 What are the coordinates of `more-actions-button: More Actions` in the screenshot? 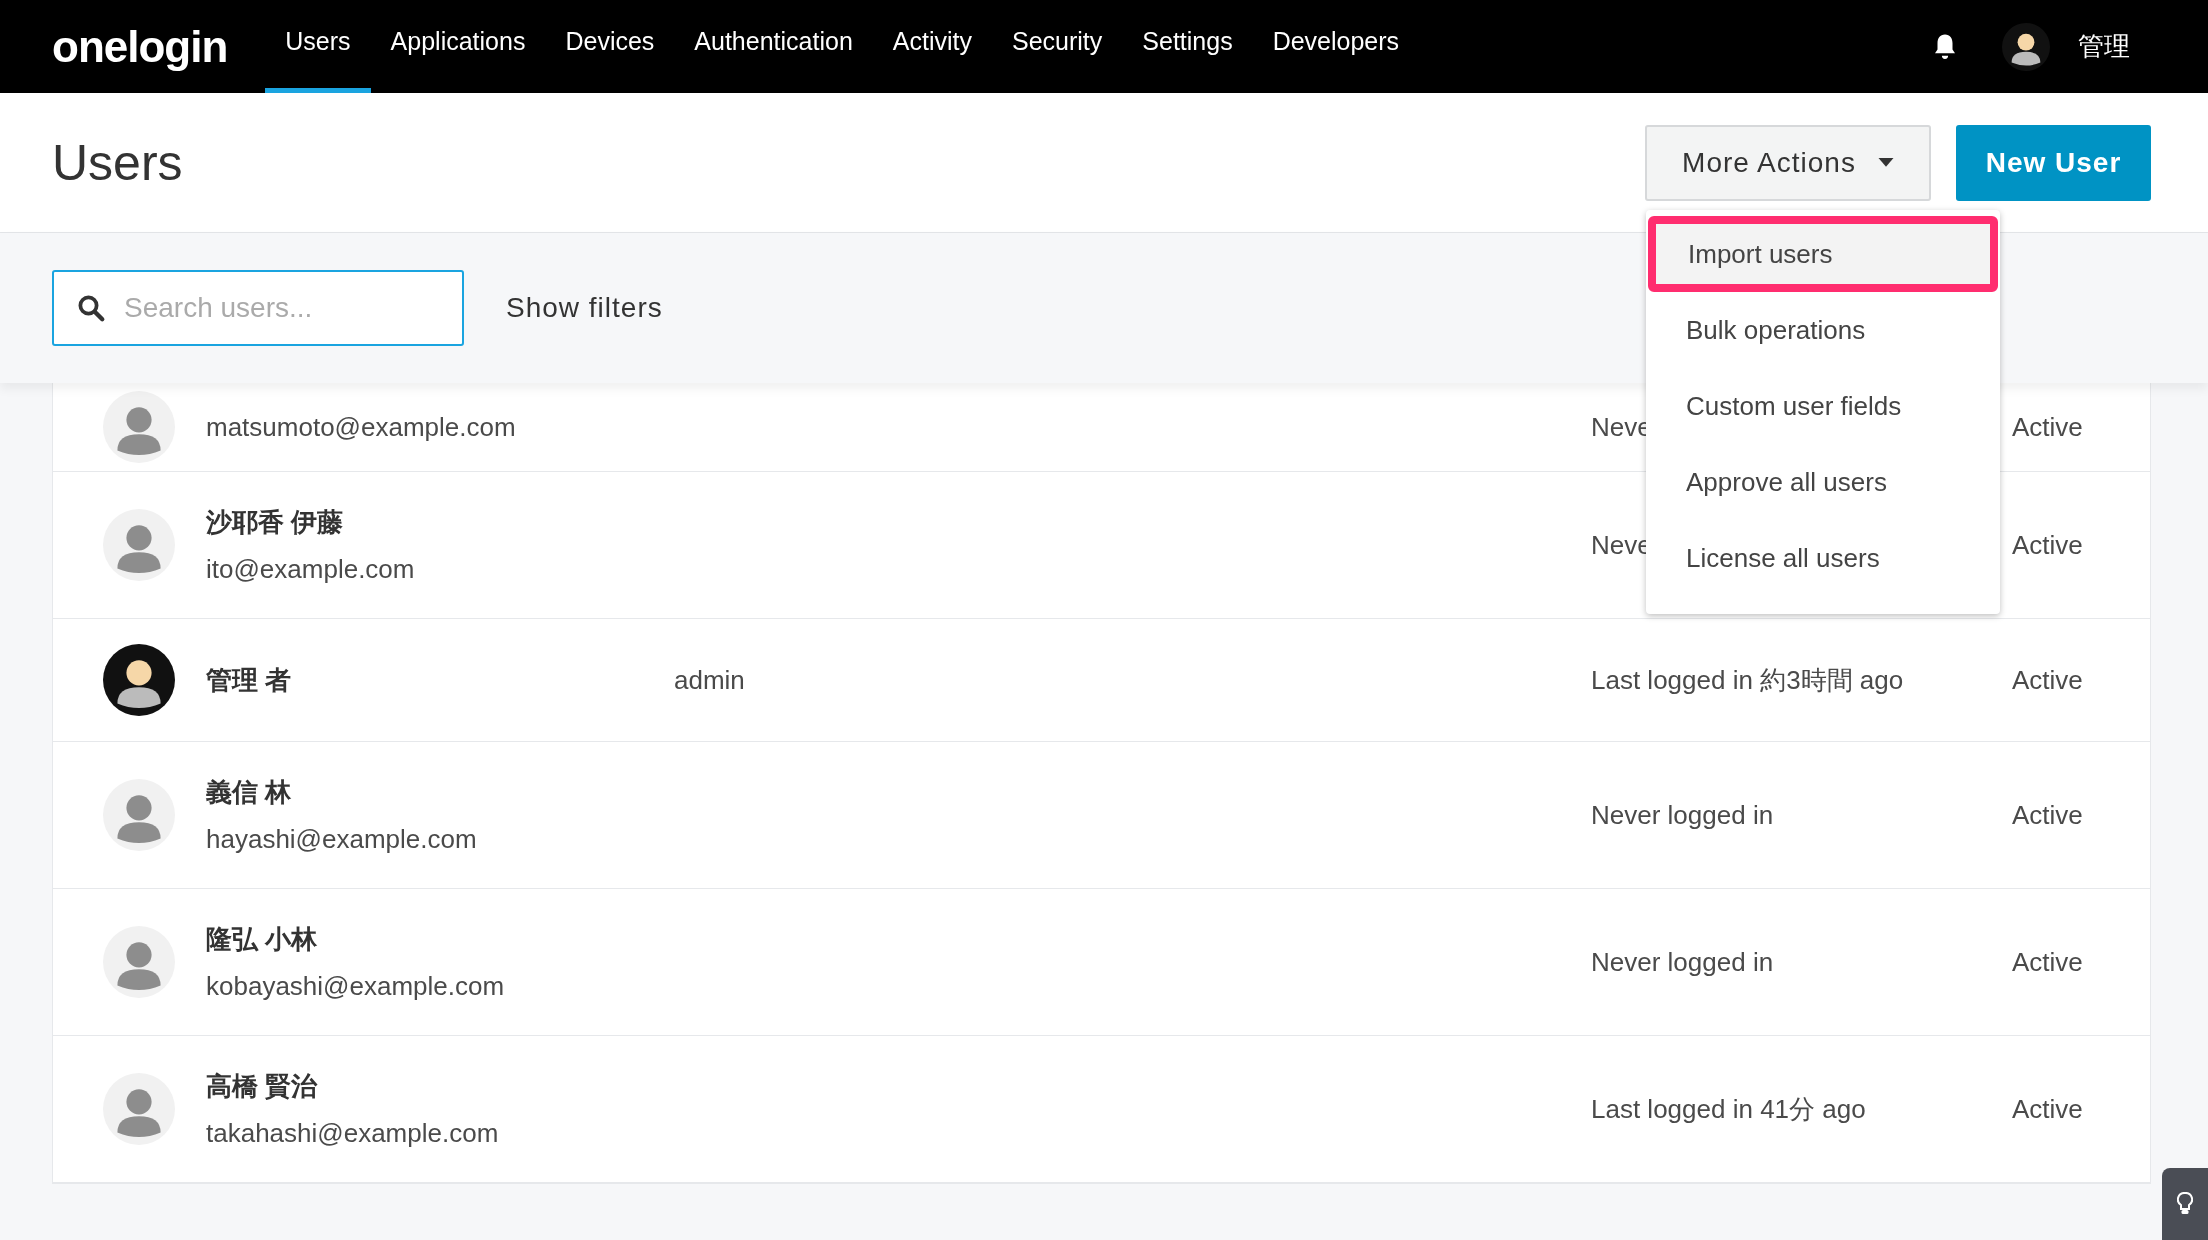 It's located at (1788, 162).